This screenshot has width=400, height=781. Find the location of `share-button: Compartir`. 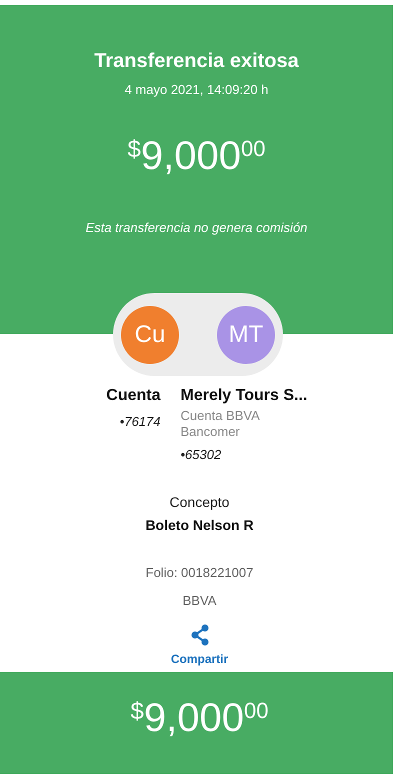

share-button: Compartir is located at coordinates (199, 646).